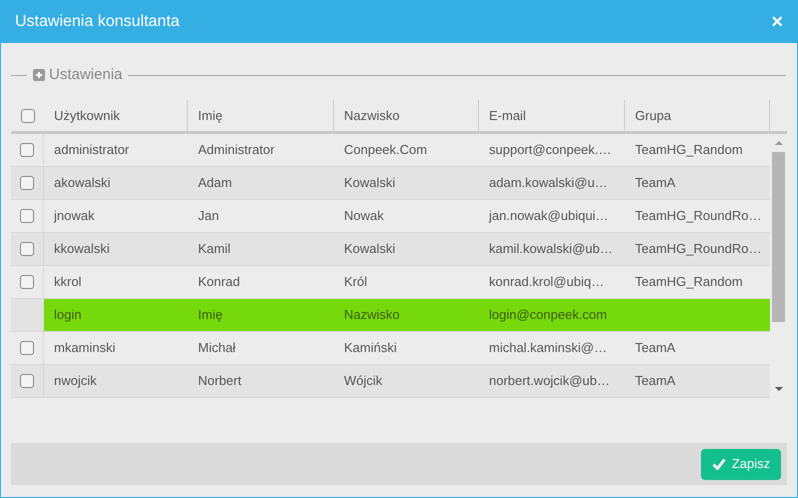 The height and width of the screenshot is (498, 798). I want to click on window-title: Ustawienia konsultanta, so click(97, 22).